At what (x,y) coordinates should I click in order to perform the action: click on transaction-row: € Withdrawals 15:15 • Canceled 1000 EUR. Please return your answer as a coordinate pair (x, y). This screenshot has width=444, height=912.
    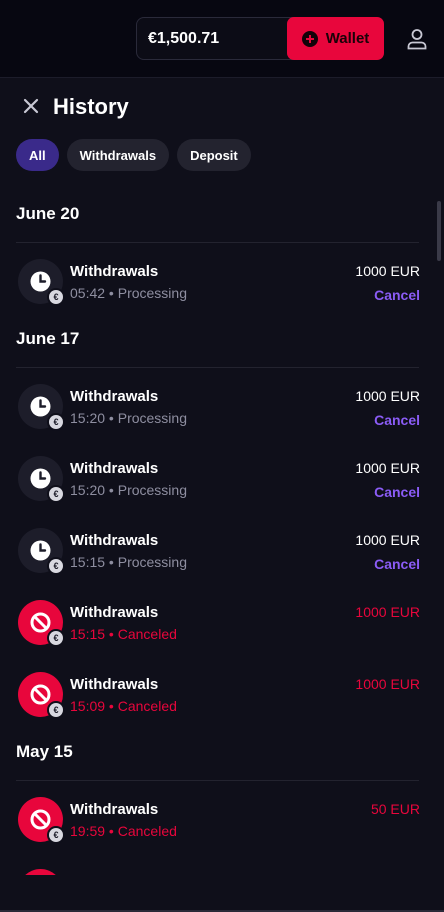
    Looking at the image, I should click on (215, 620).